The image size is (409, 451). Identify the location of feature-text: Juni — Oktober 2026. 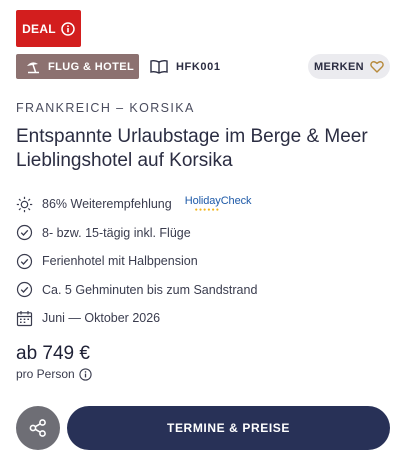
(101, 318).